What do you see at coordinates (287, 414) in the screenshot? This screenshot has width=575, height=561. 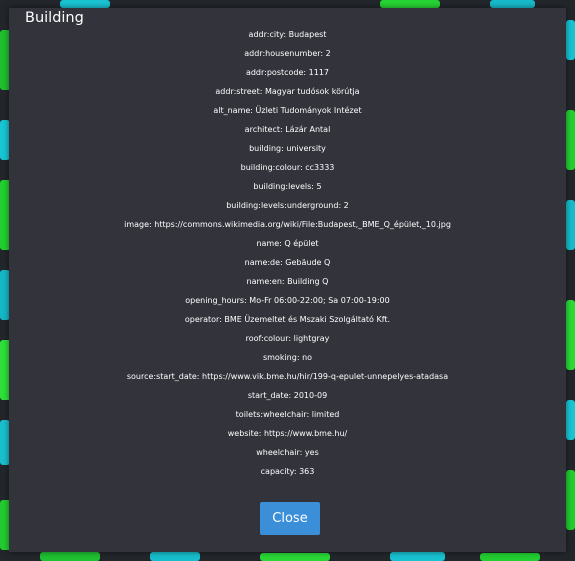 I see `tag-line: toilets:wheelchair: limited` at bounding box center [287, 414].